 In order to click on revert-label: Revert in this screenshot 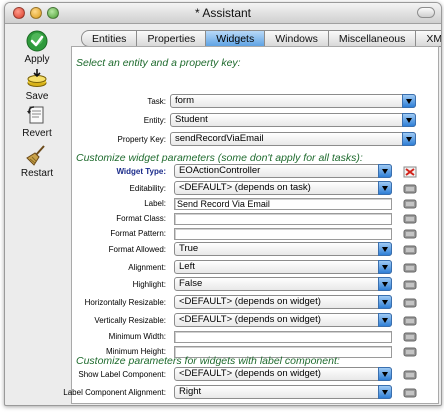, I will do `click(37, 133)`.